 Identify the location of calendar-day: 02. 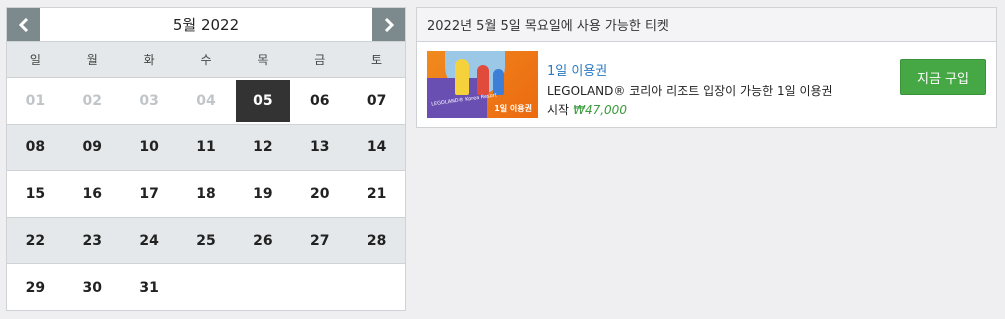
(92, 100).